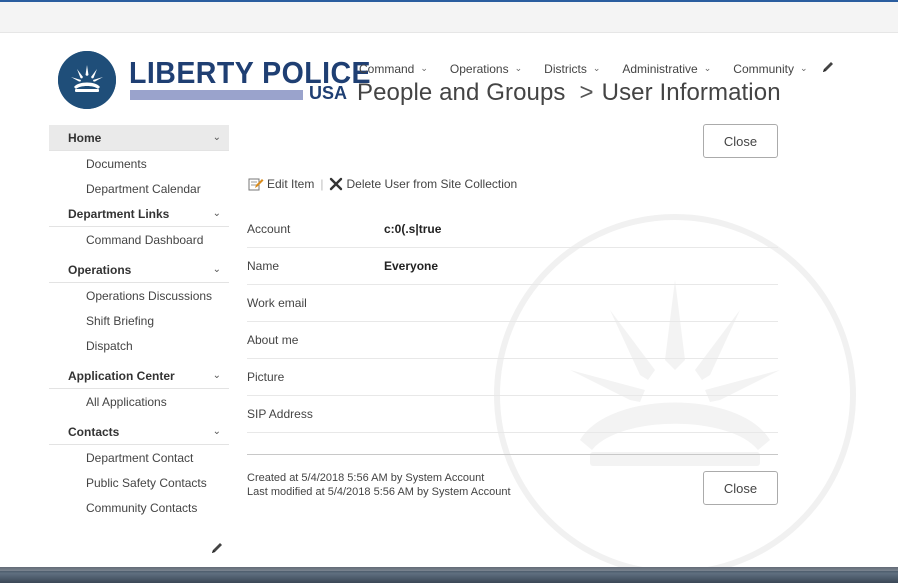 This screenshot has width=898, height=583. I want to click on form-row-about-me: About me, so click(512, 340).